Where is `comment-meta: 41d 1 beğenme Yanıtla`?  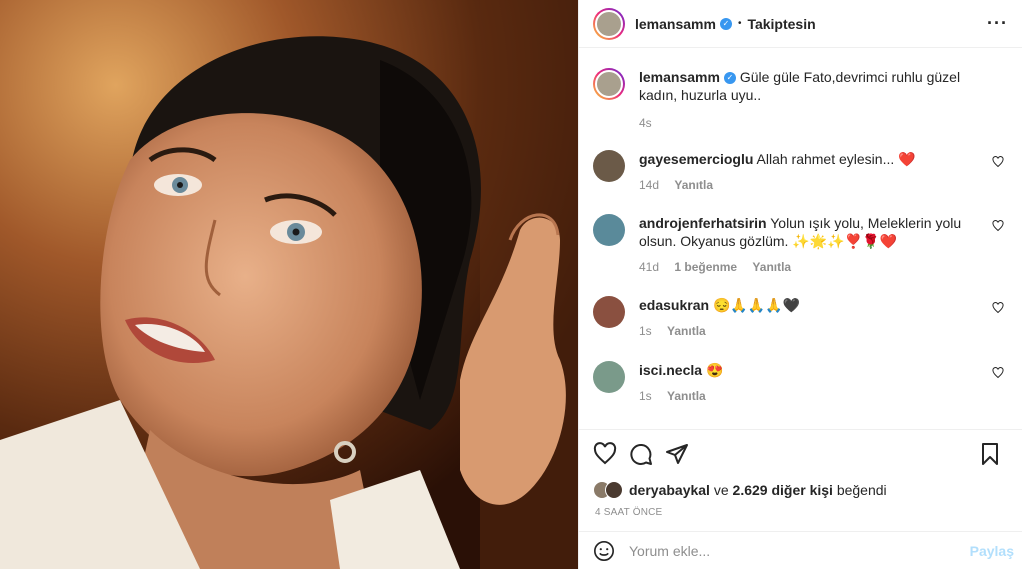 comment-meta: 41d 1 beğenme Yanıtla is located at coordinates (823, 267).